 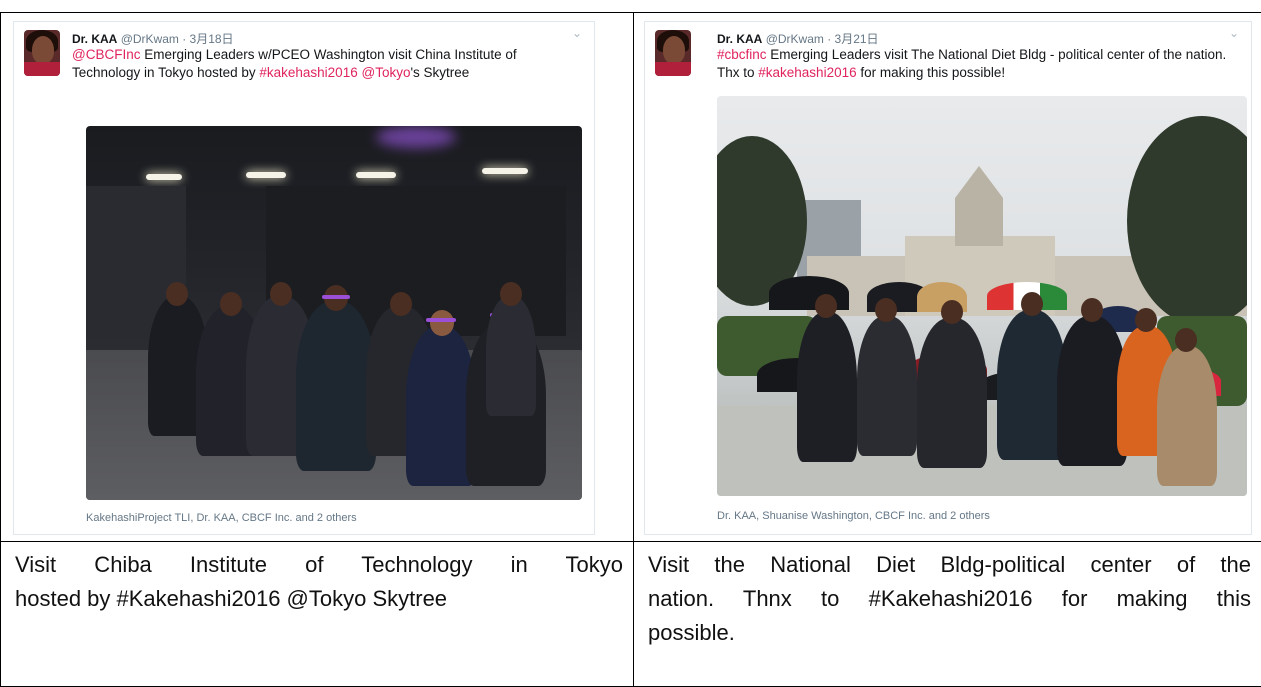 I want to click on author-handle-date: @DrKwam · 3月21日, so click(x=822, y=39).